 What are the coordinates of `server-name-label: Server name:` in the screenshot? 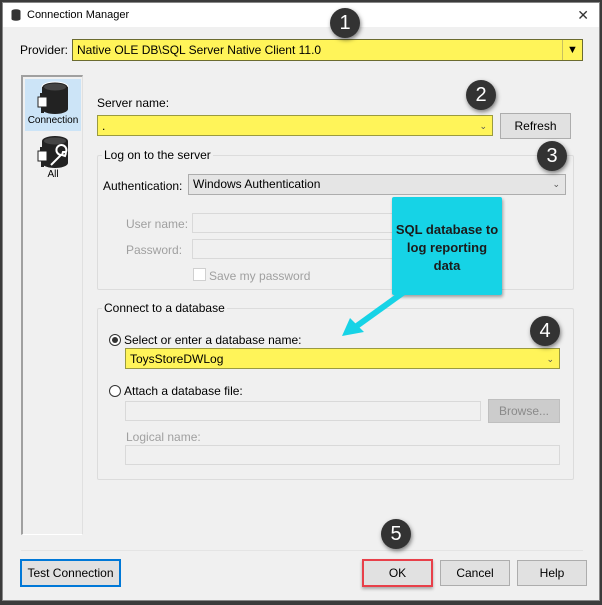 It's located at (133, 103).